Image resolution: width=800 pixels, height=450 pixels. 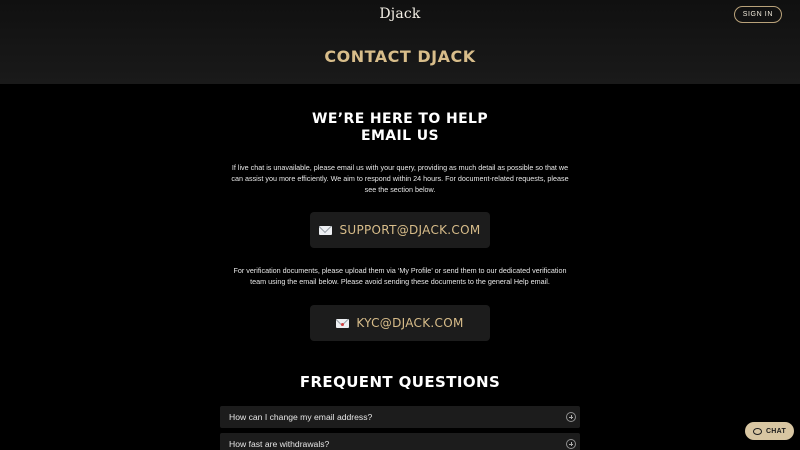 What do you see at coordinates (400, 417) in the screenshot?
I see `faq-item: How can I change my email address?` at bounding box center [400, 417].